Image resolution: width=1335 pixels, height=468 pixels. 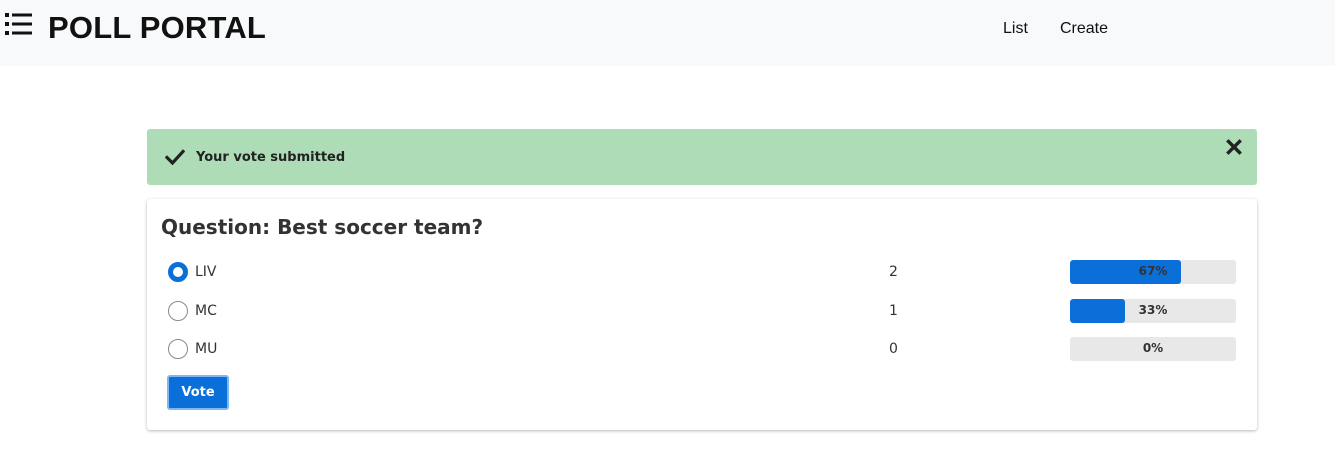 What do you see at coordinates (667, 33) in the screenshot?
I see `navbar: POLL PORTAL List Create` at bounding box center [667, 33].